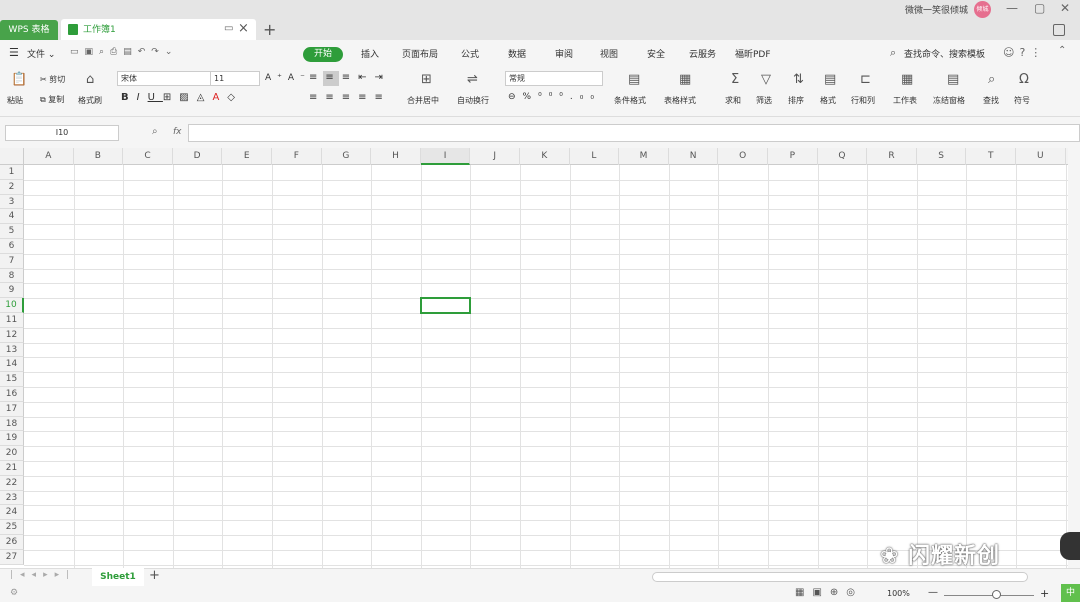  I want to click on new-tab-button: +, so click(269, 29).